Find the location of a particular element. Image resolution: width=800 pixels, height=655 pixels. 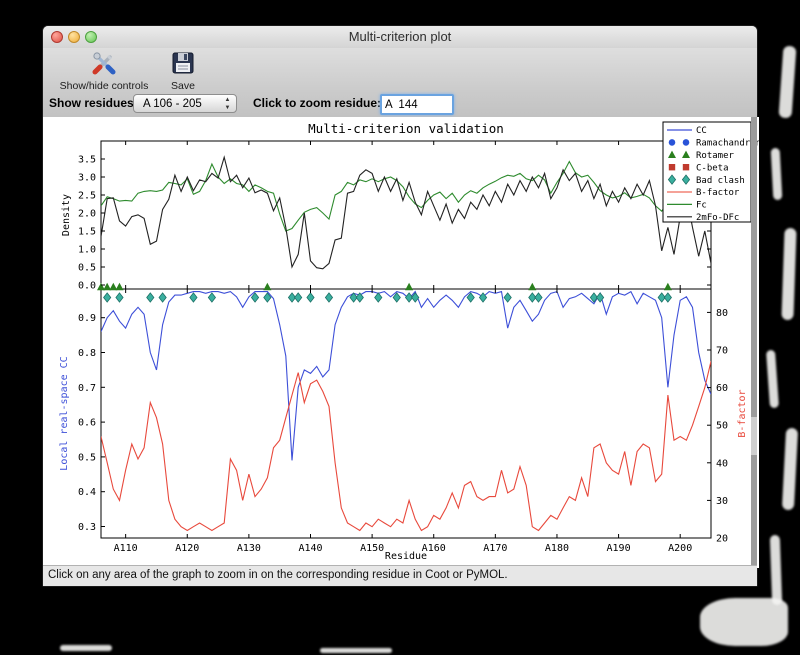

svg-text: 3.5 is located at coordinates (87, 160).